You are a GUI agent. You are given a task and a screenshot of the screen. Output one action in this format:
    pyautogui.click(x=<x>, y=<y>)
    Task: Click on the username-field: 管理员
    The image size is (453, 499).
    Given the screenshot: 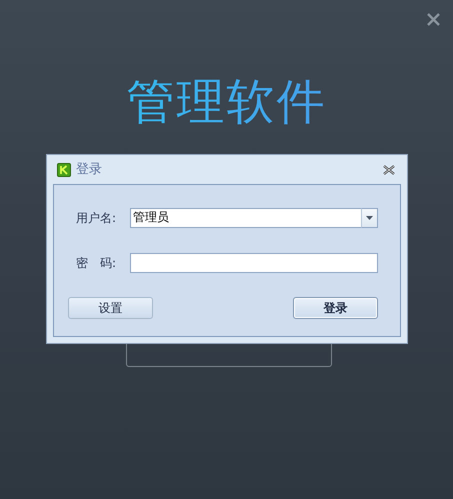 What is the action you would take?
    pyautogui.click(x=245, y=218)
    